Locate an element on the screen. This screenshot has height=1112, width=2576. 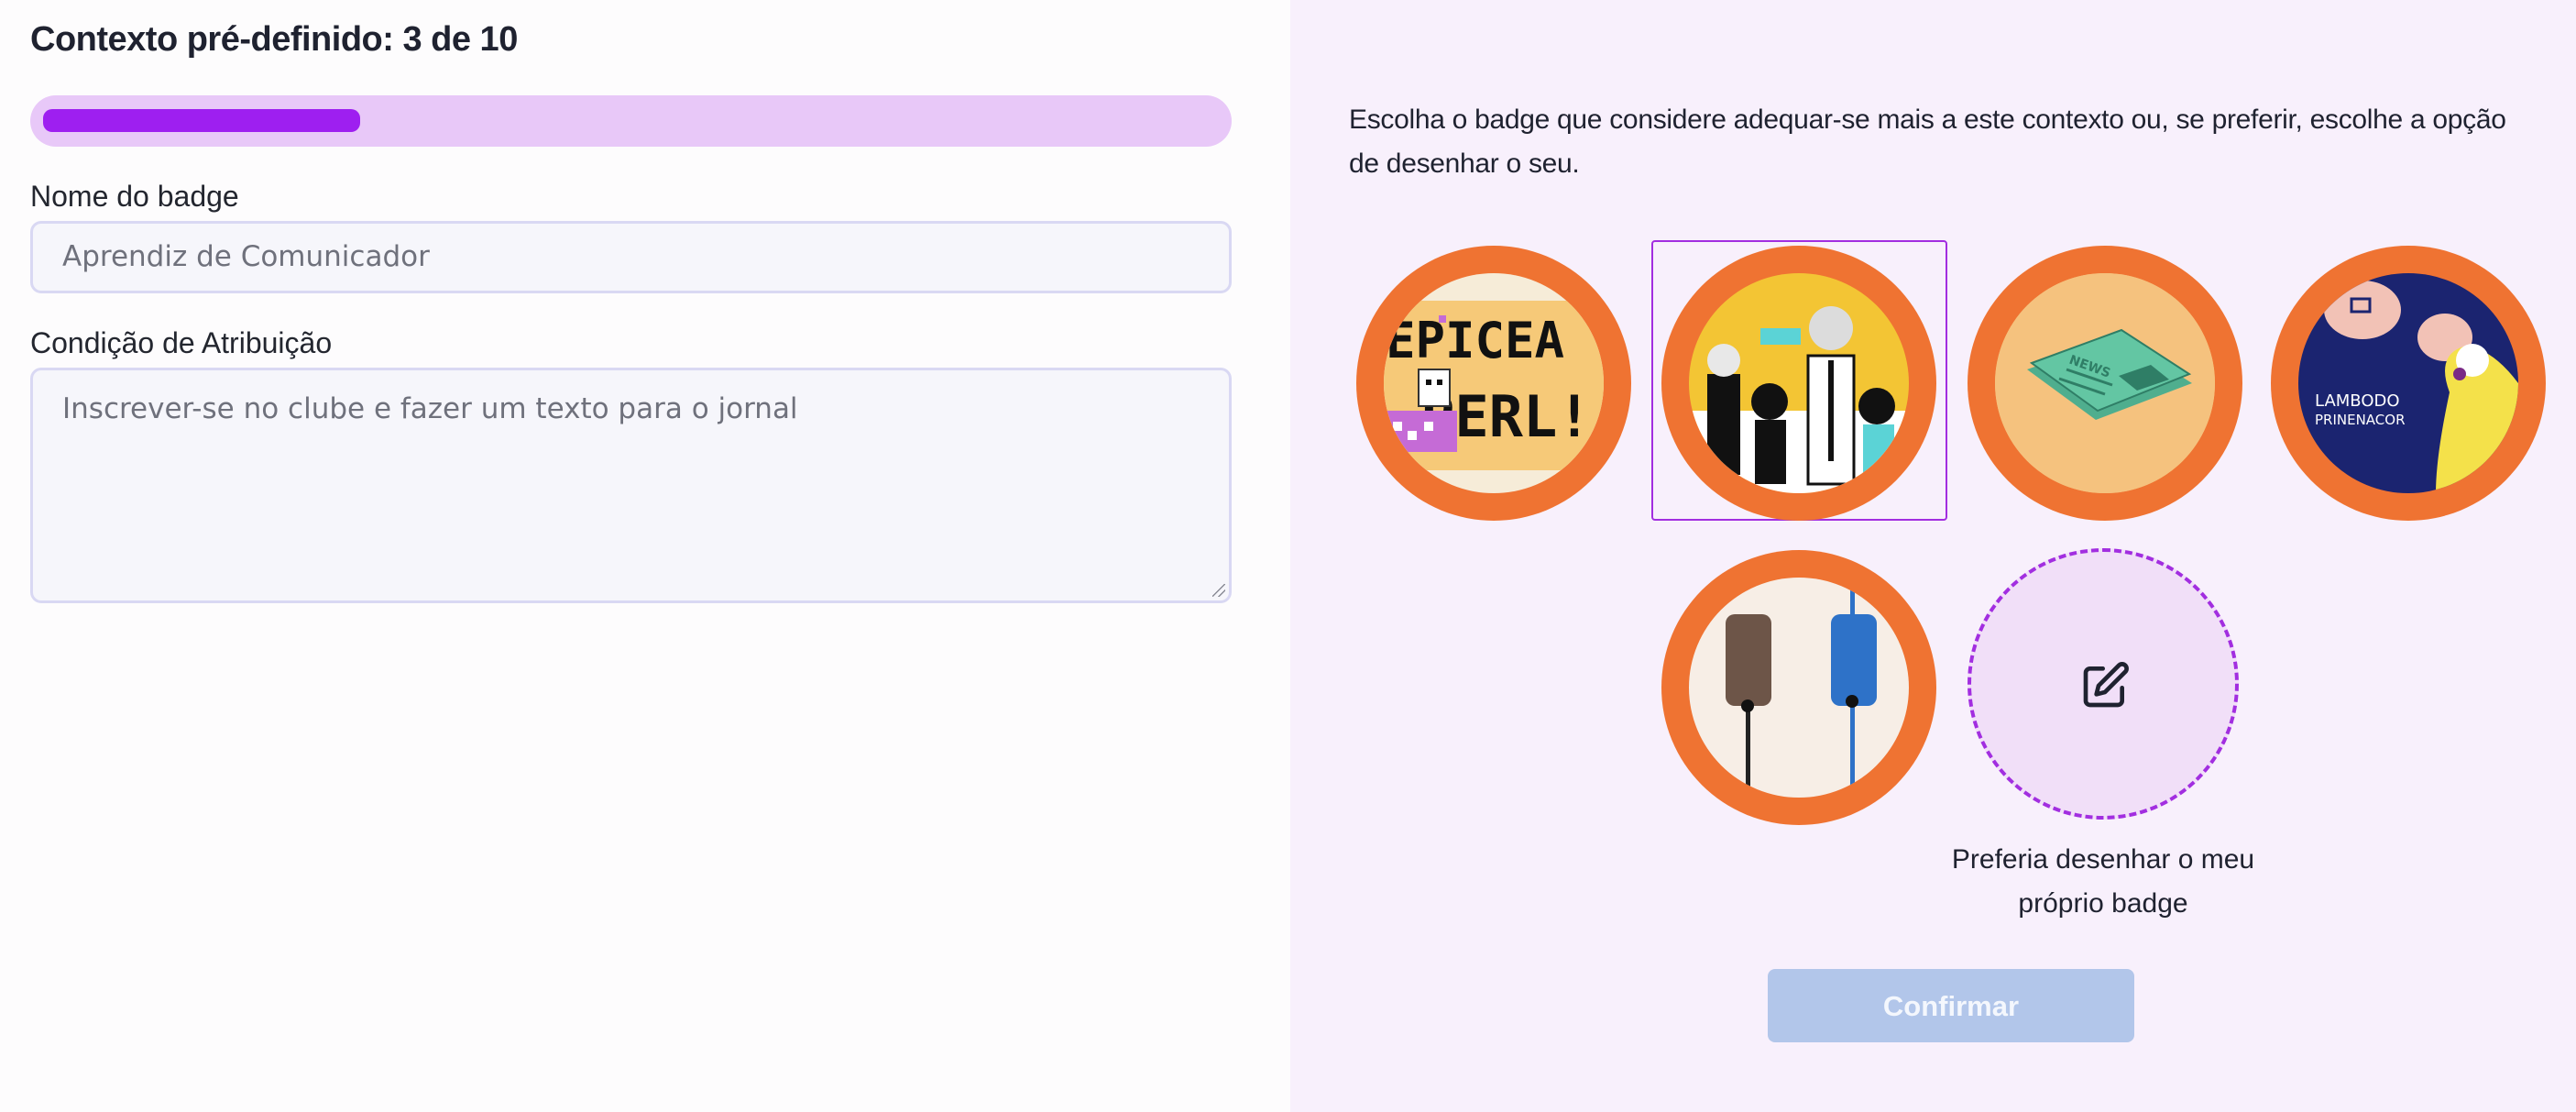
badge-epicerl-image: EPICEA PERL! is located at coordinates (1494, 383).